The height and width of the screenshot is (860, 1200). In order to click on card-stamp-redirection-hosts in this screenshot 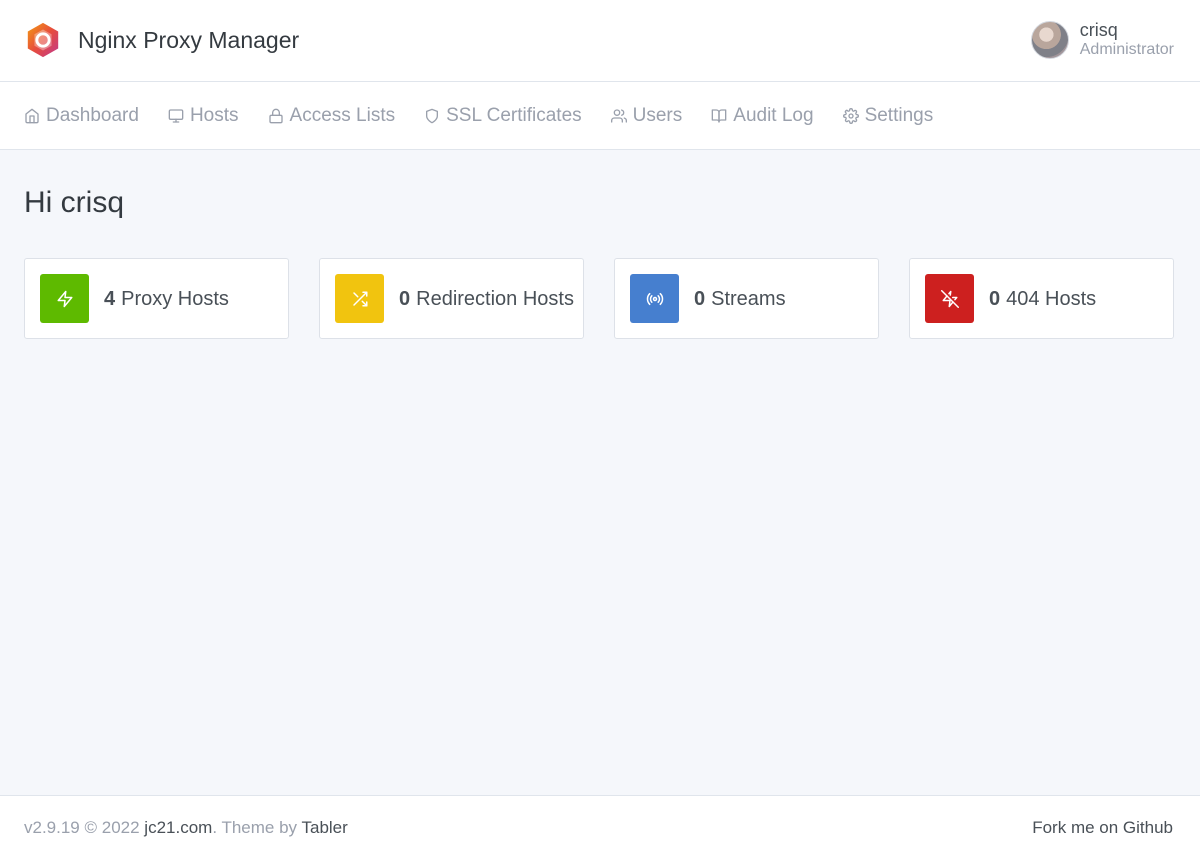, I will do `click(359, 298)`.